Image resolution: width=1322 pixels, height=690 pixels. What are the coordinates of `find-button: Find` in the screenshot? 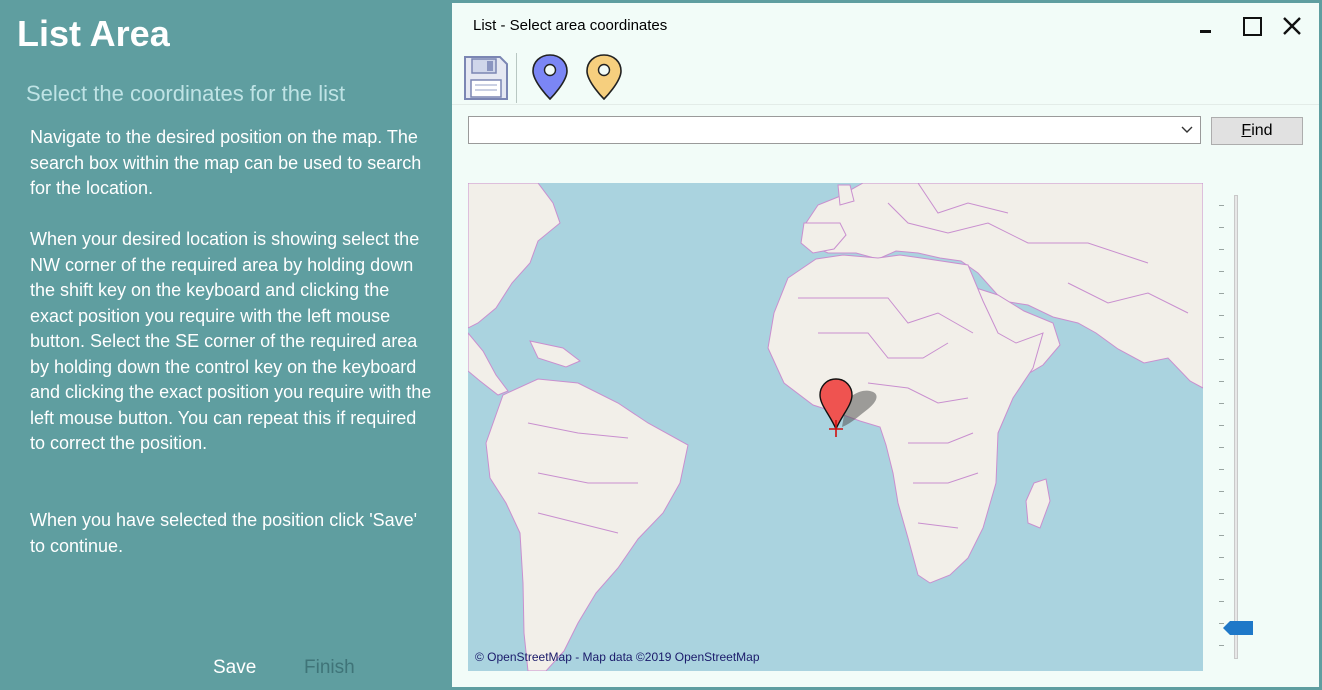 It's located at (1257, 131).